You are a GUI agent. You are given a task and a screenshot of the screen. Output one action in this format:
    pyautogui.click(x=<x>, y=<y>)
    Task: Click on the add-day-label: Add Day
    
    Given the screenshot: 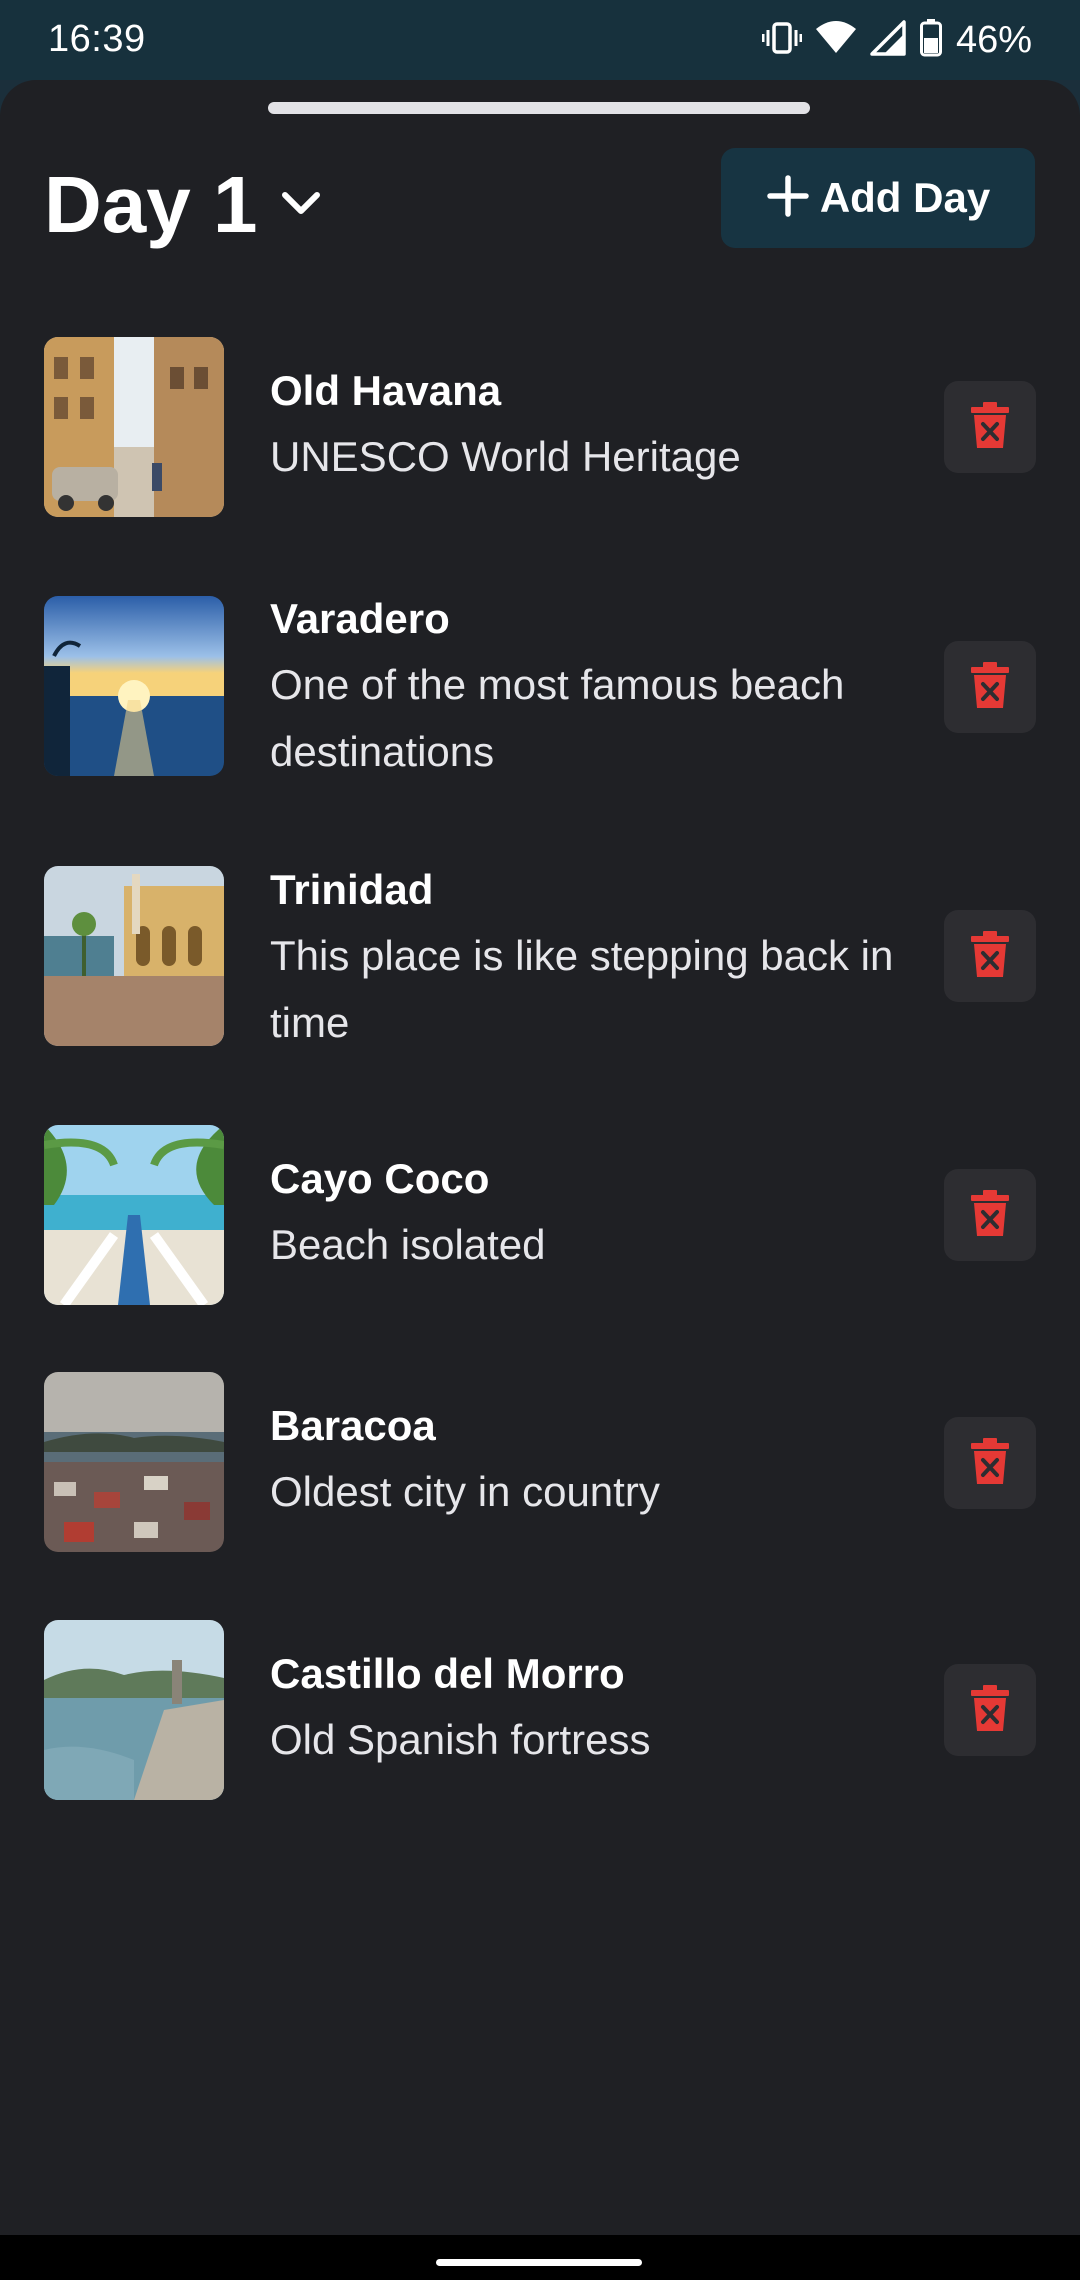 What is the action you would take?
    pyautogui.click(x=905, y=197)
    